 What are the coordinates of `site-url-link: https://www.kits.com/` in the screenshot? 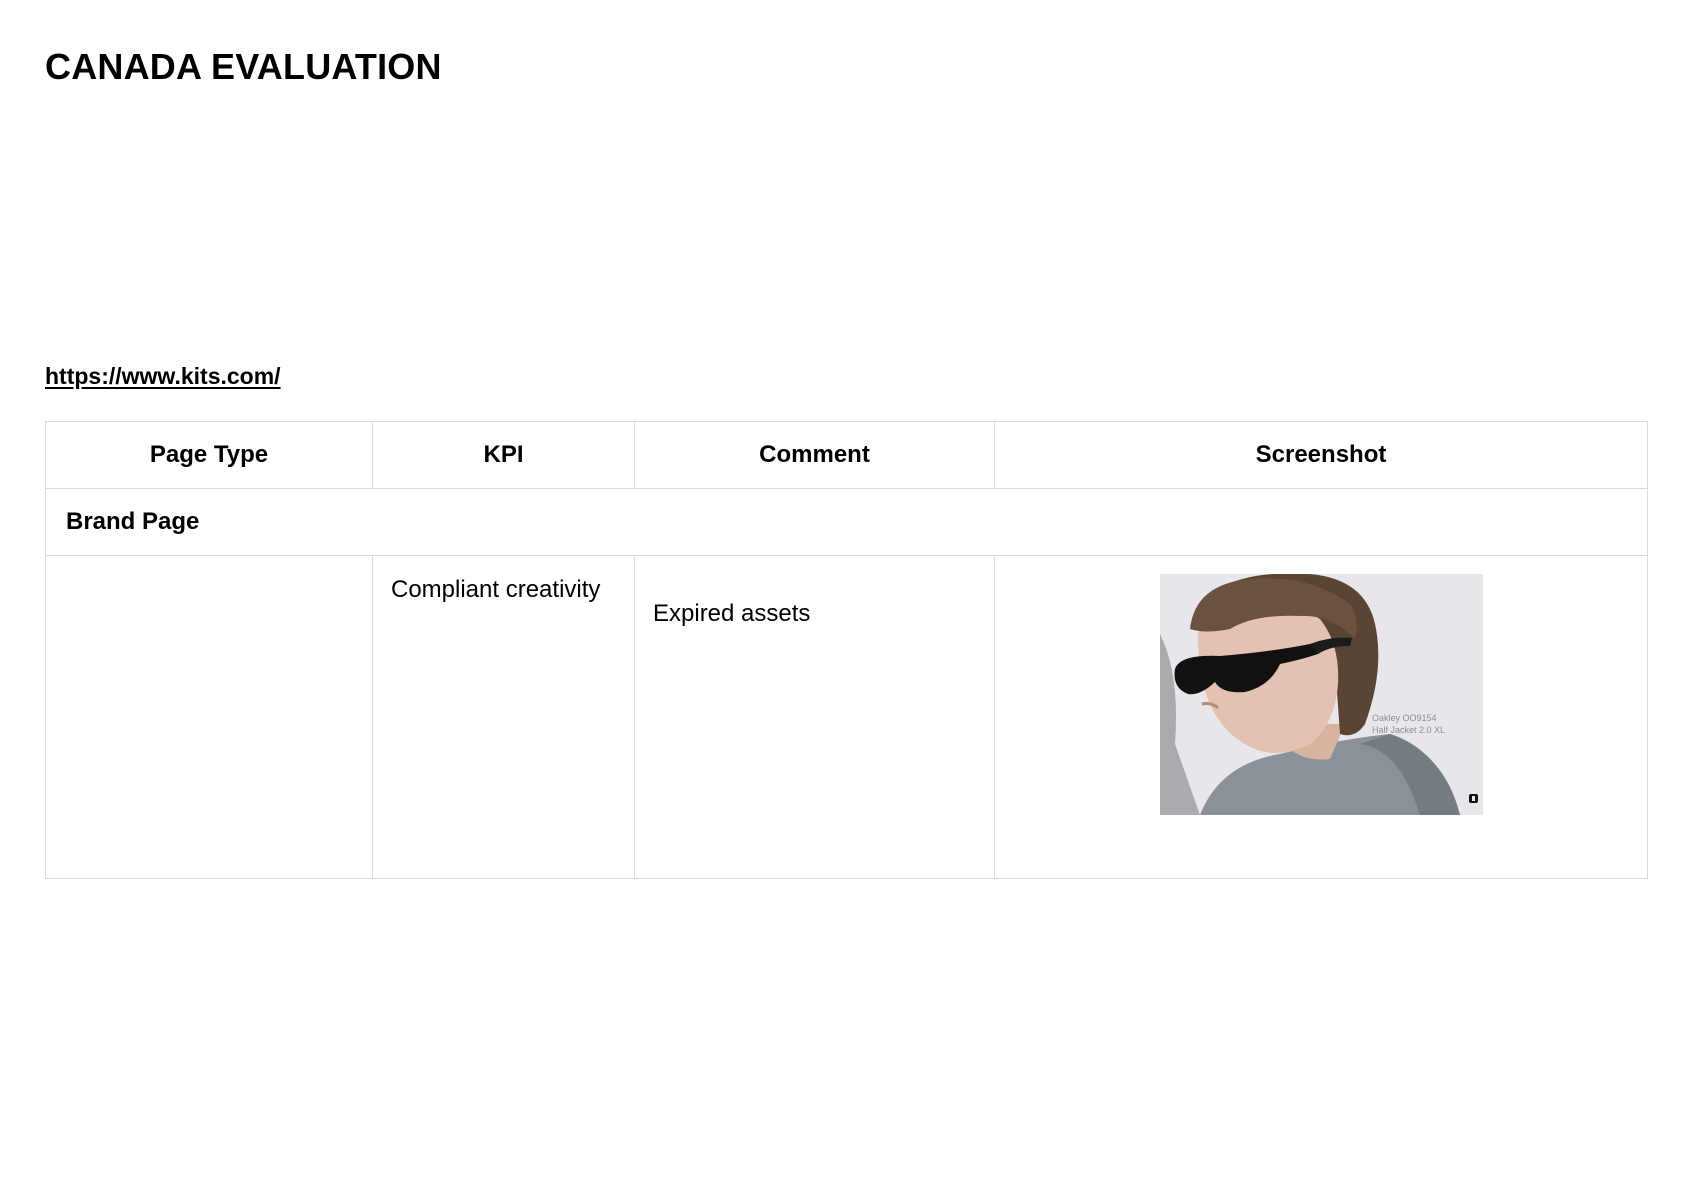 It's located at (163, 376).